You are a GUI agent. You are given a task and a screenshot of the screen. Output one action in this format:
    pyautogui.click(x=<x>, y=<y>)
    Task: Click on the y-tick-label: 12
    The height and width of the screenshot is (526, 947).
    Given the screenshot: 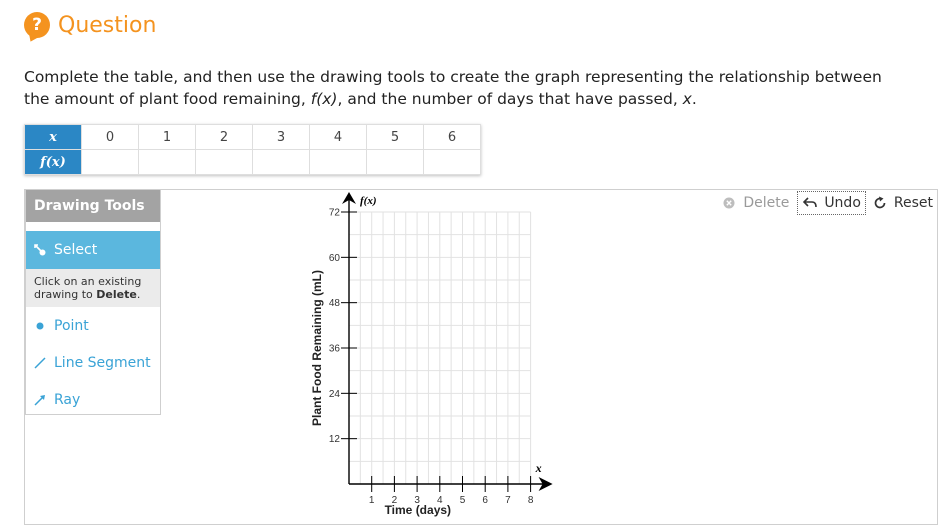 What is the action you would take?
    pyautogui.click(x=335, y=439)
    